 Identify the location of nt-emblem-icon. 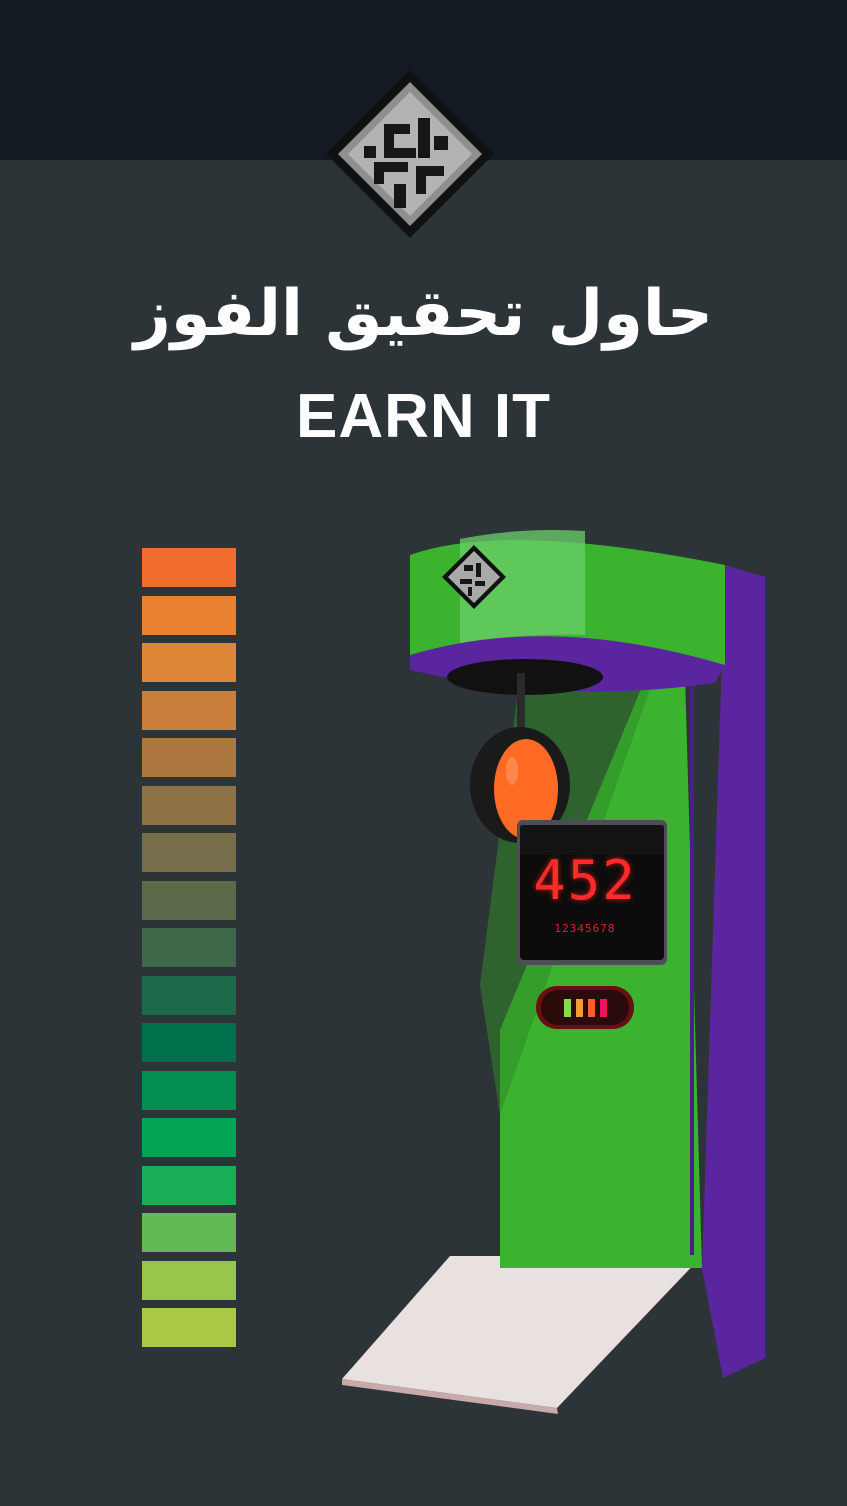
(410, 154).